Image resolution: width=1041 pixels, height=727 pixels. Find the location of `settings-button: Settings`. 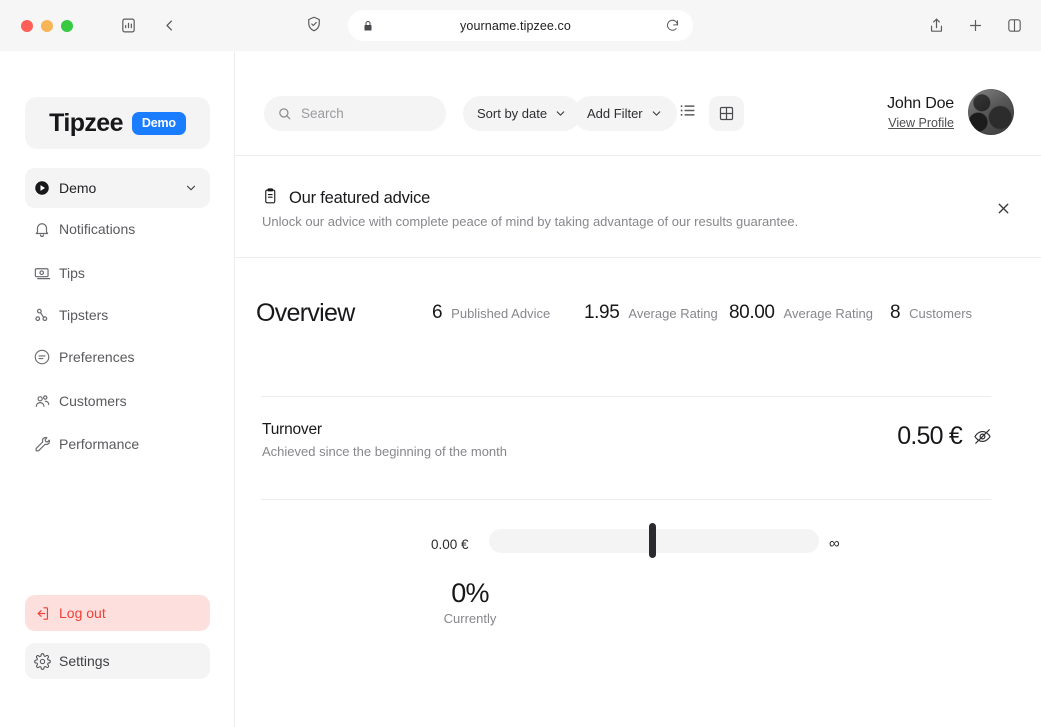

settings-button: Settings is located at coordinates (117, 661).